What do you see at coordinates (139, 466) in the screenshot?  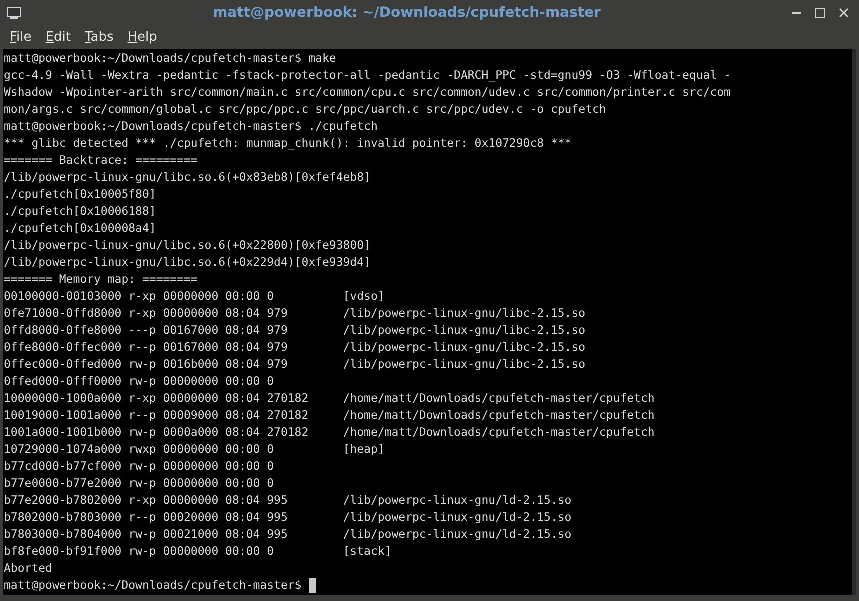 I see `terminal-line: b77cd000-b77cf000 rw-p 00000000 00:00 0` at bounding box center [139, 466].